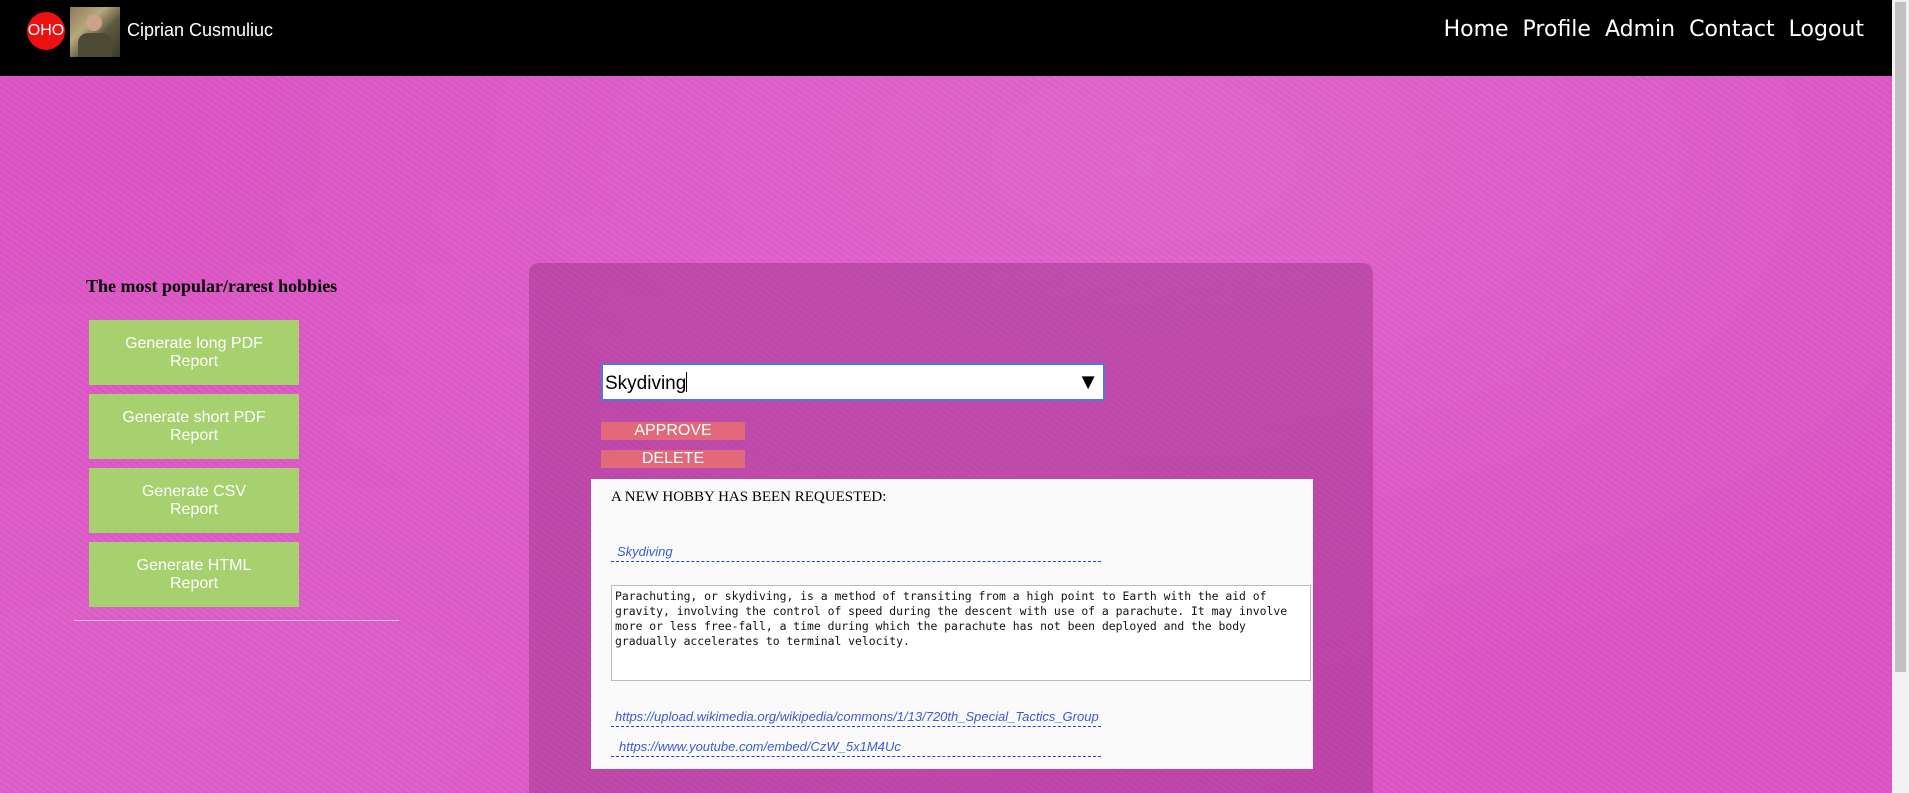 This screenshot has height=793, width=1909. I want to click on avatar, so click(95, 32).